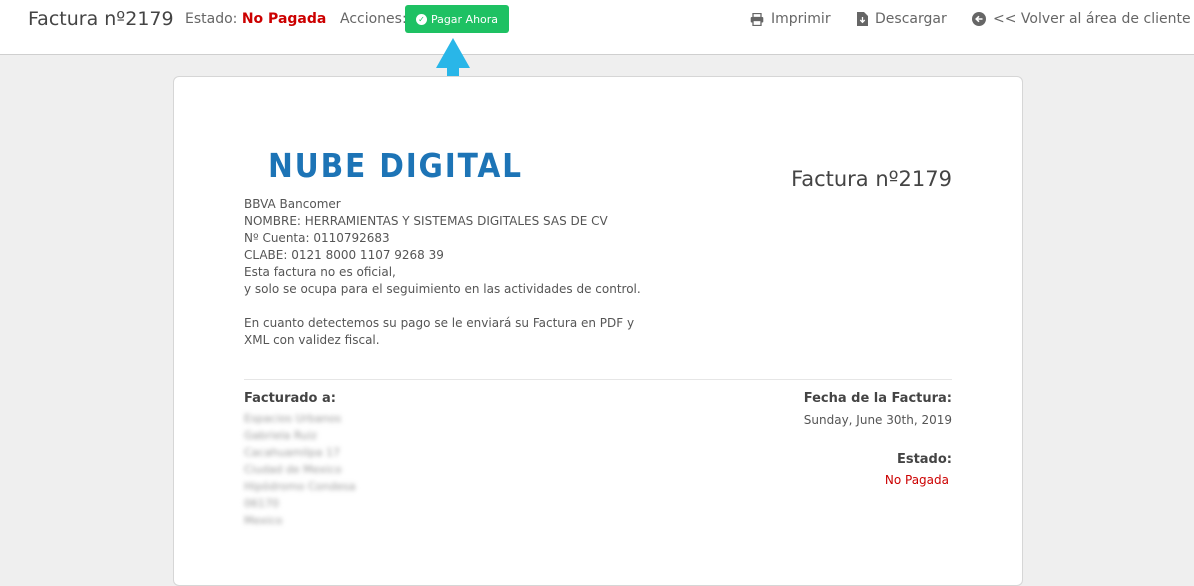  What do you see at coordinates (312, 340) in the screenshot?
I see `pay-info-line: XML con validez fiscal.` at bounding box center [312, 340].